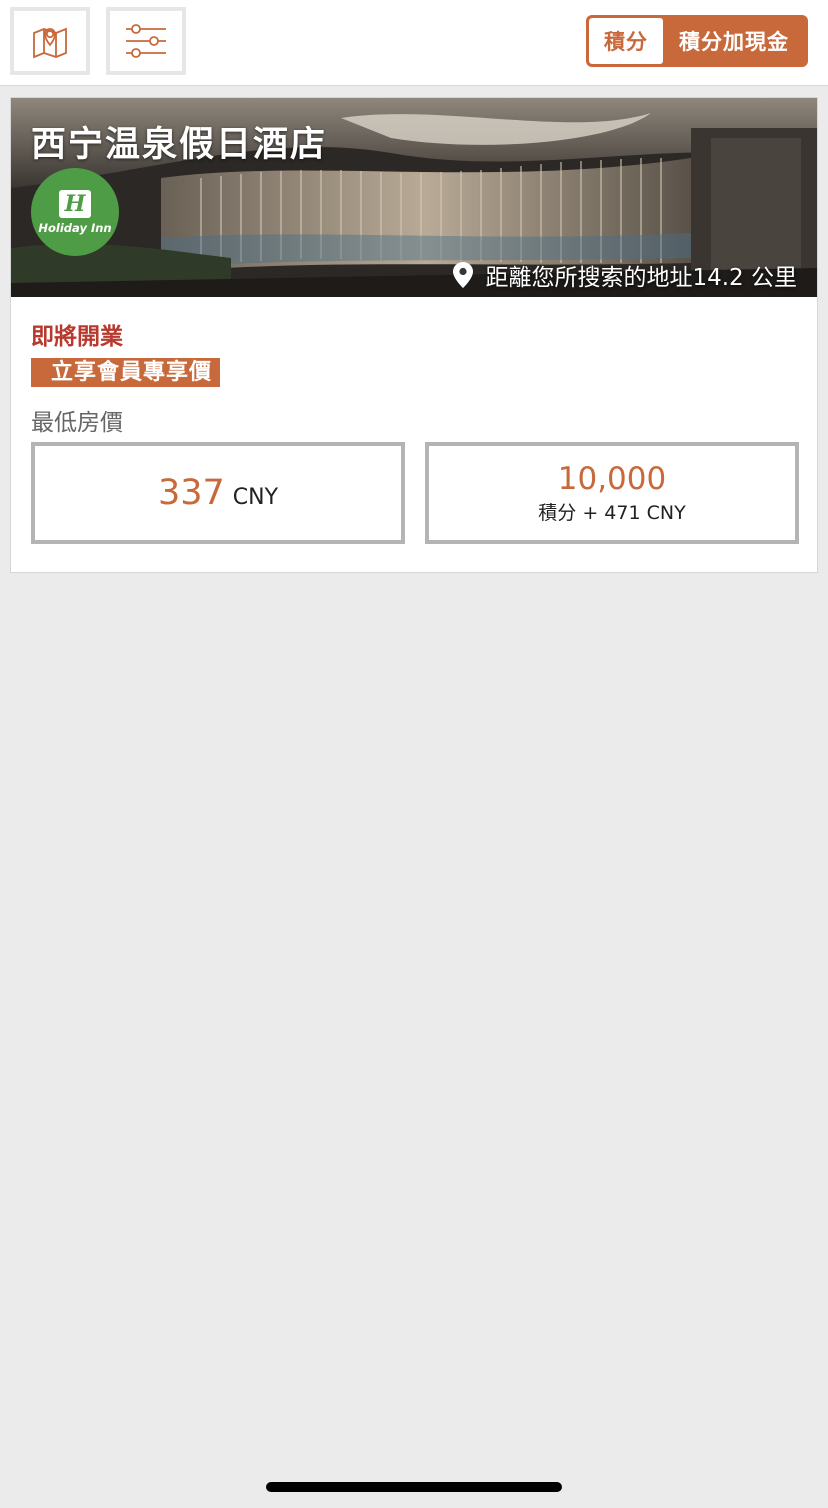  I want to click on top-toolbar: 積分 積分加現金, so click(414, 43).